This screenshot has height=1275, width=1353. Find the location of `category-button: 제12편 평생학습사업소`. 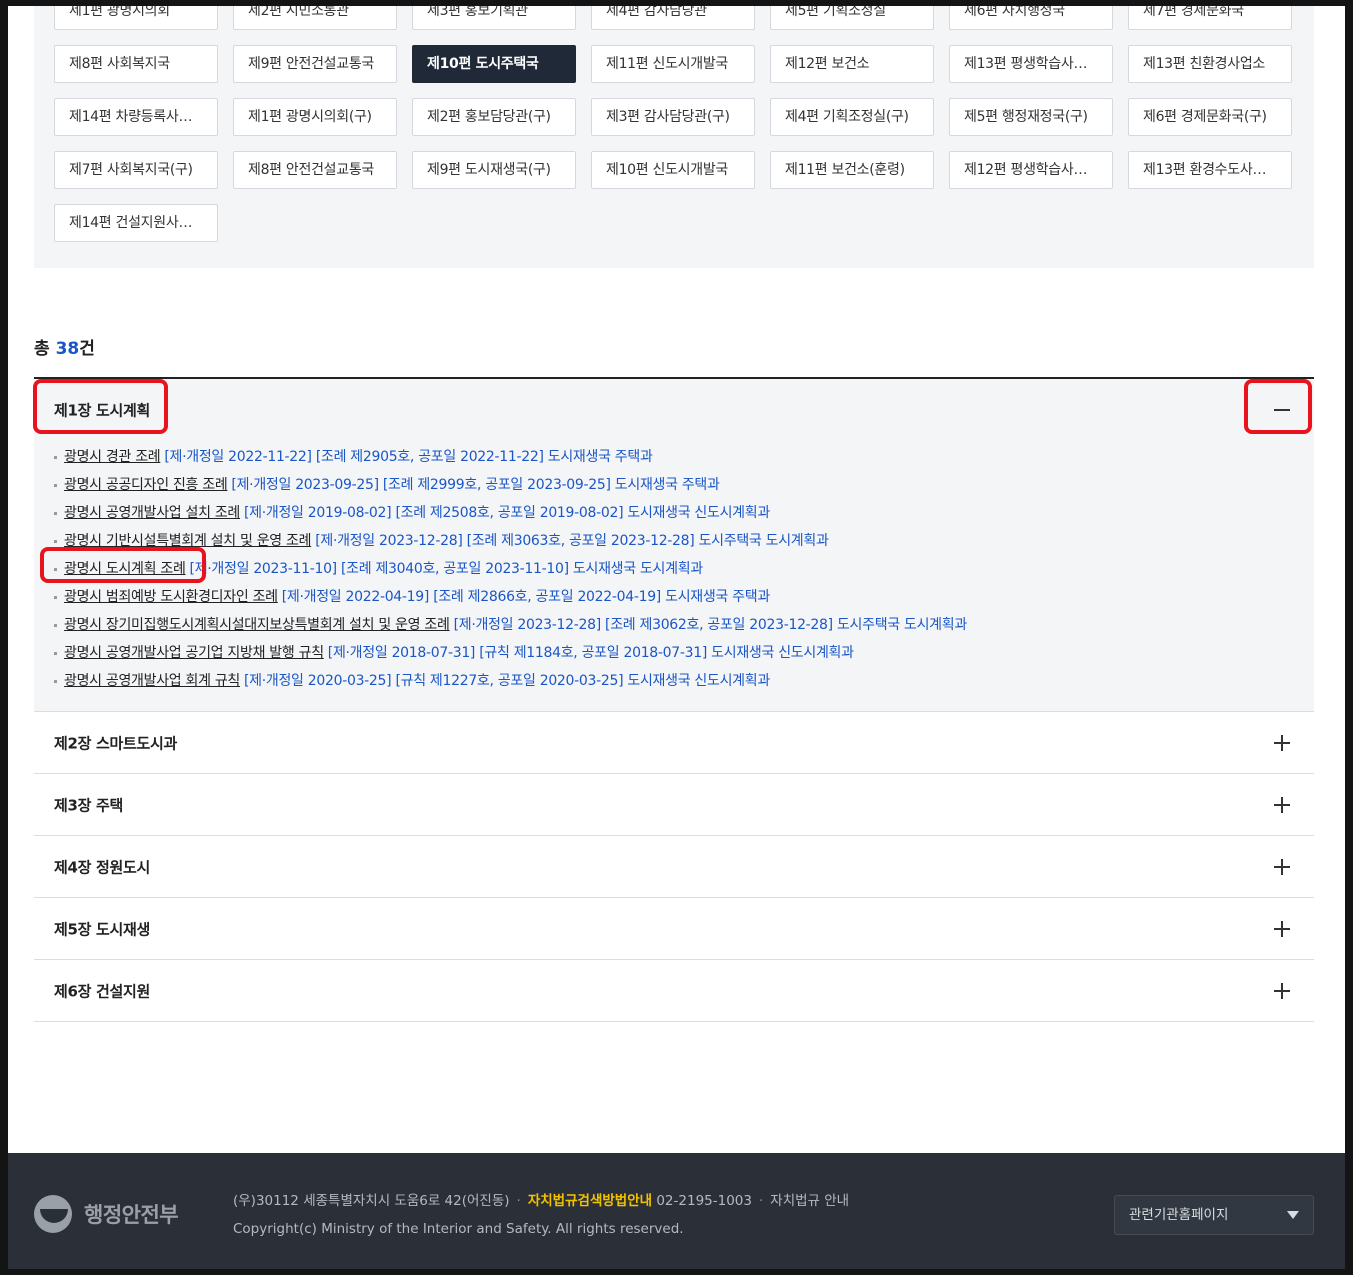

category-button: 제12편 평생학습사업소 is located at coordinates (1031, 170).